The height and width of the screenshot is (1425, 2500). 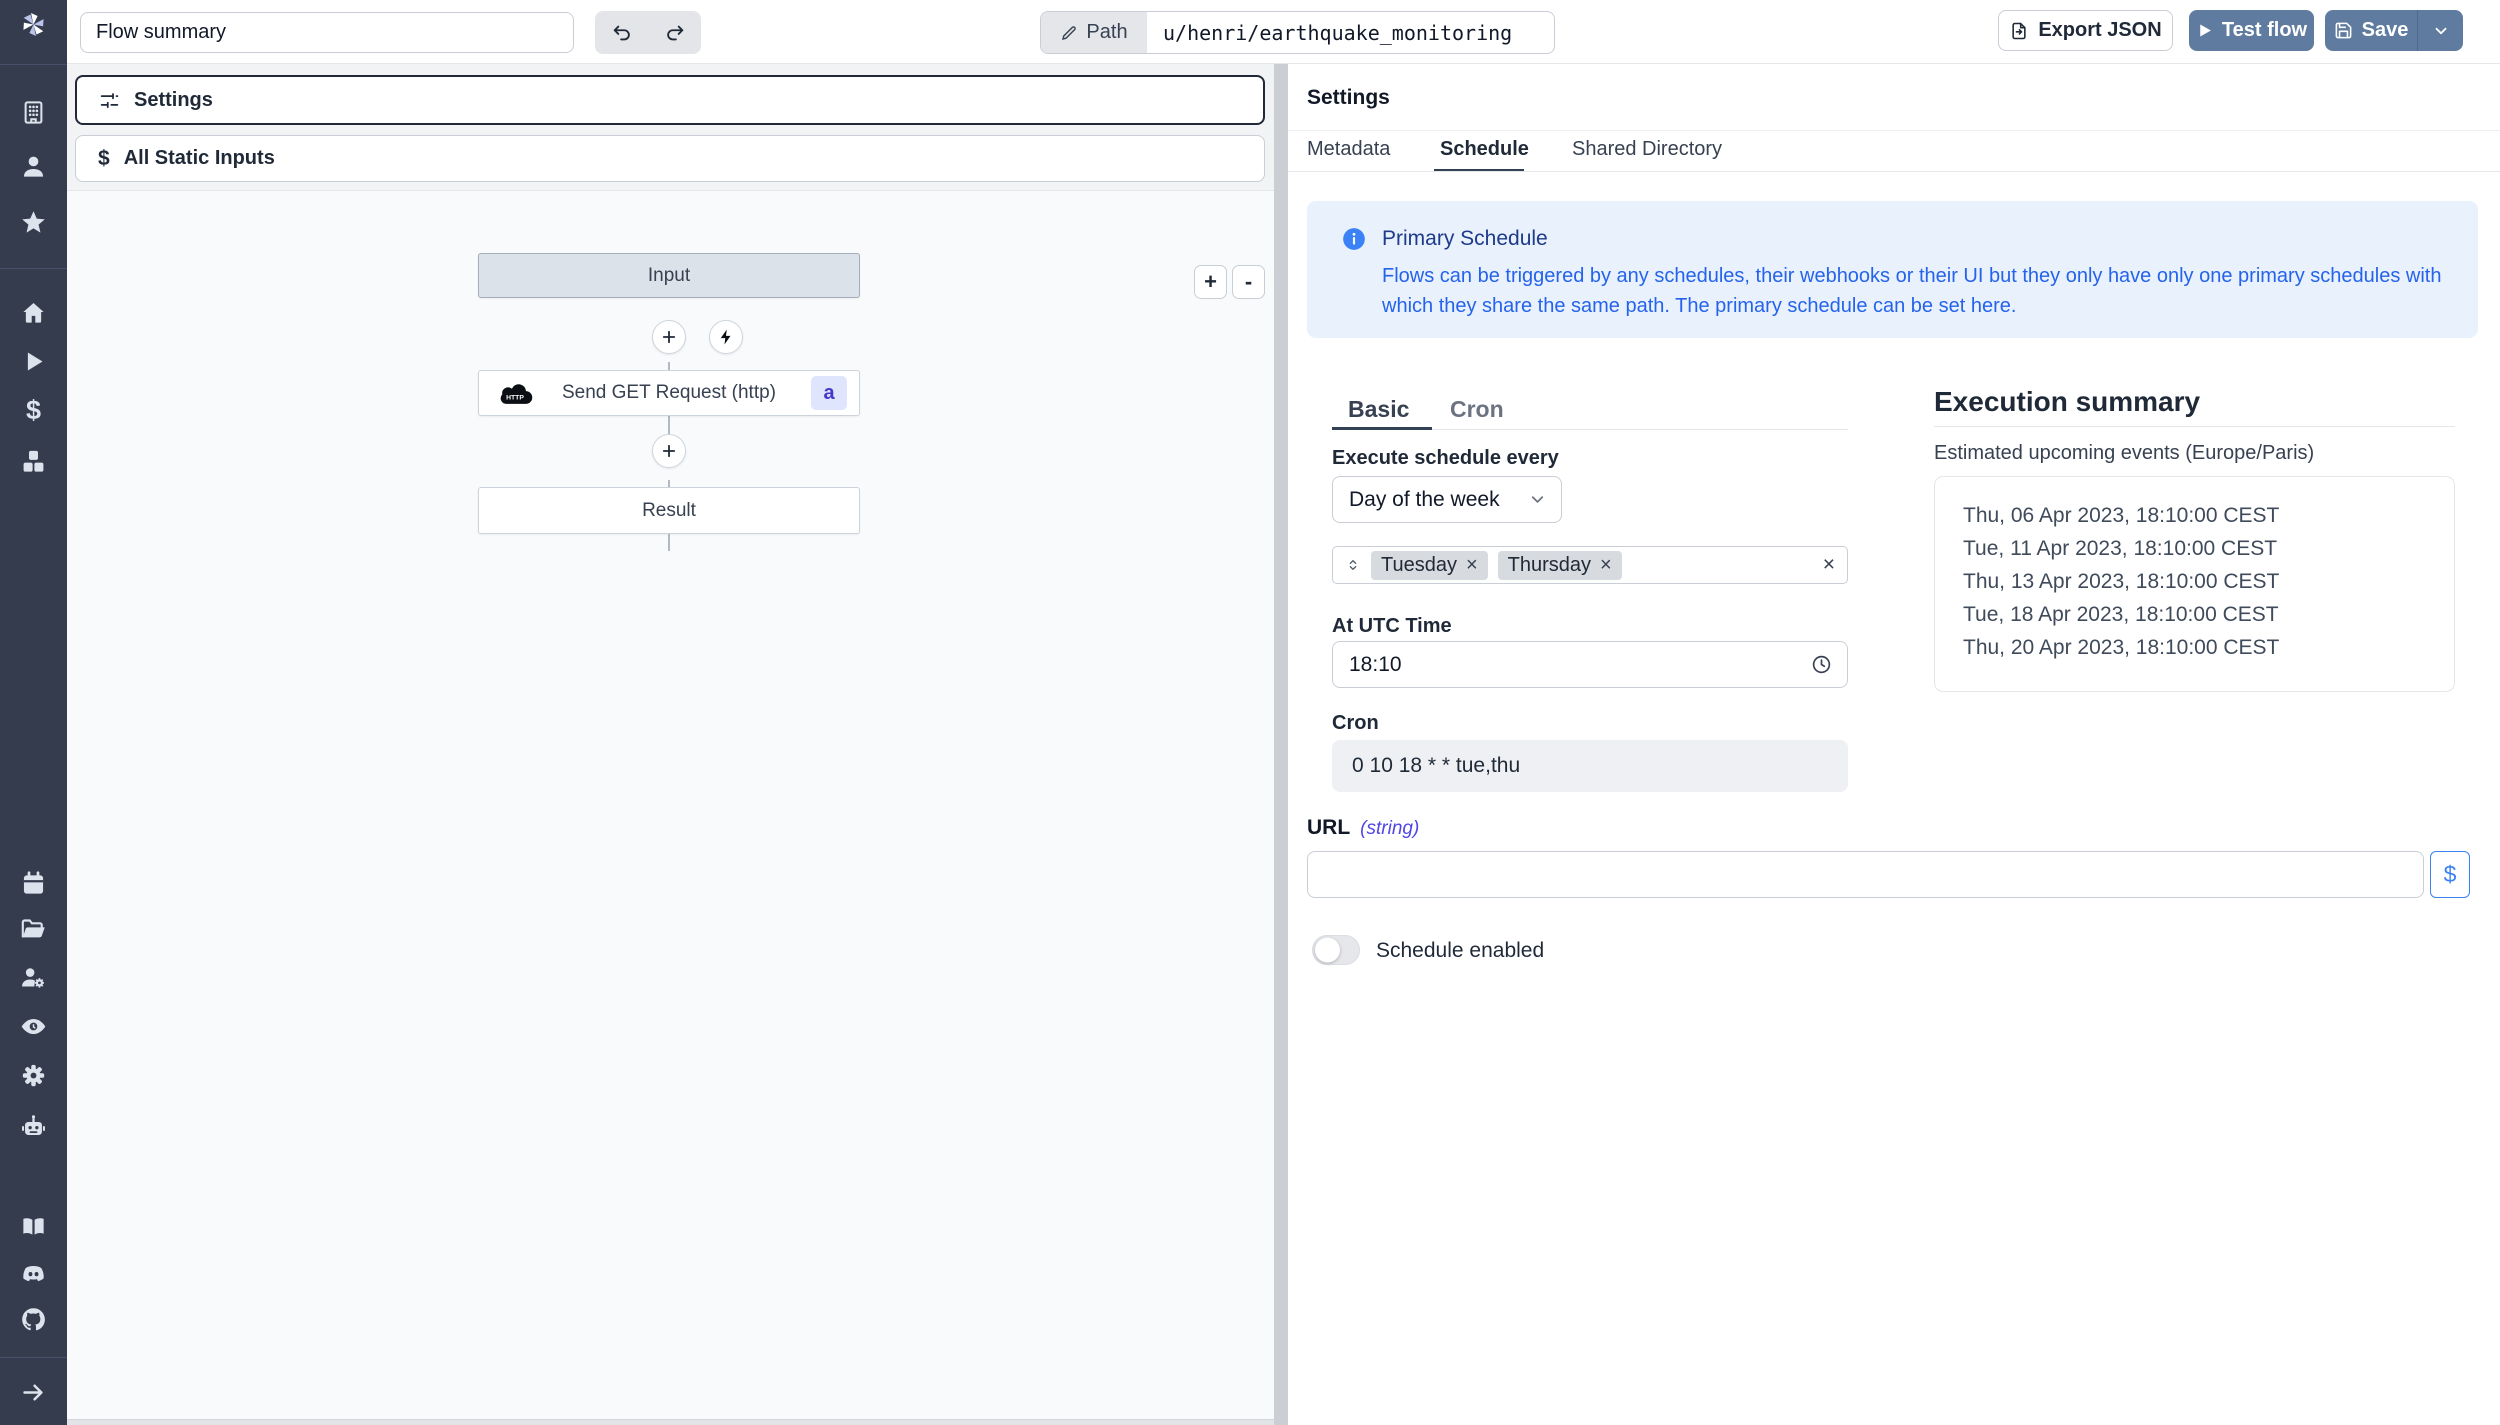 I want to click on discord-icon, so click(x=33, y=1273).